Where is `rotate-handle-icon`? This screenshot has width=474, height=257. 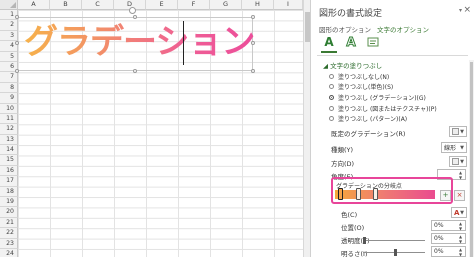
rotate-handle-icon is located at coordinates (132, 10).